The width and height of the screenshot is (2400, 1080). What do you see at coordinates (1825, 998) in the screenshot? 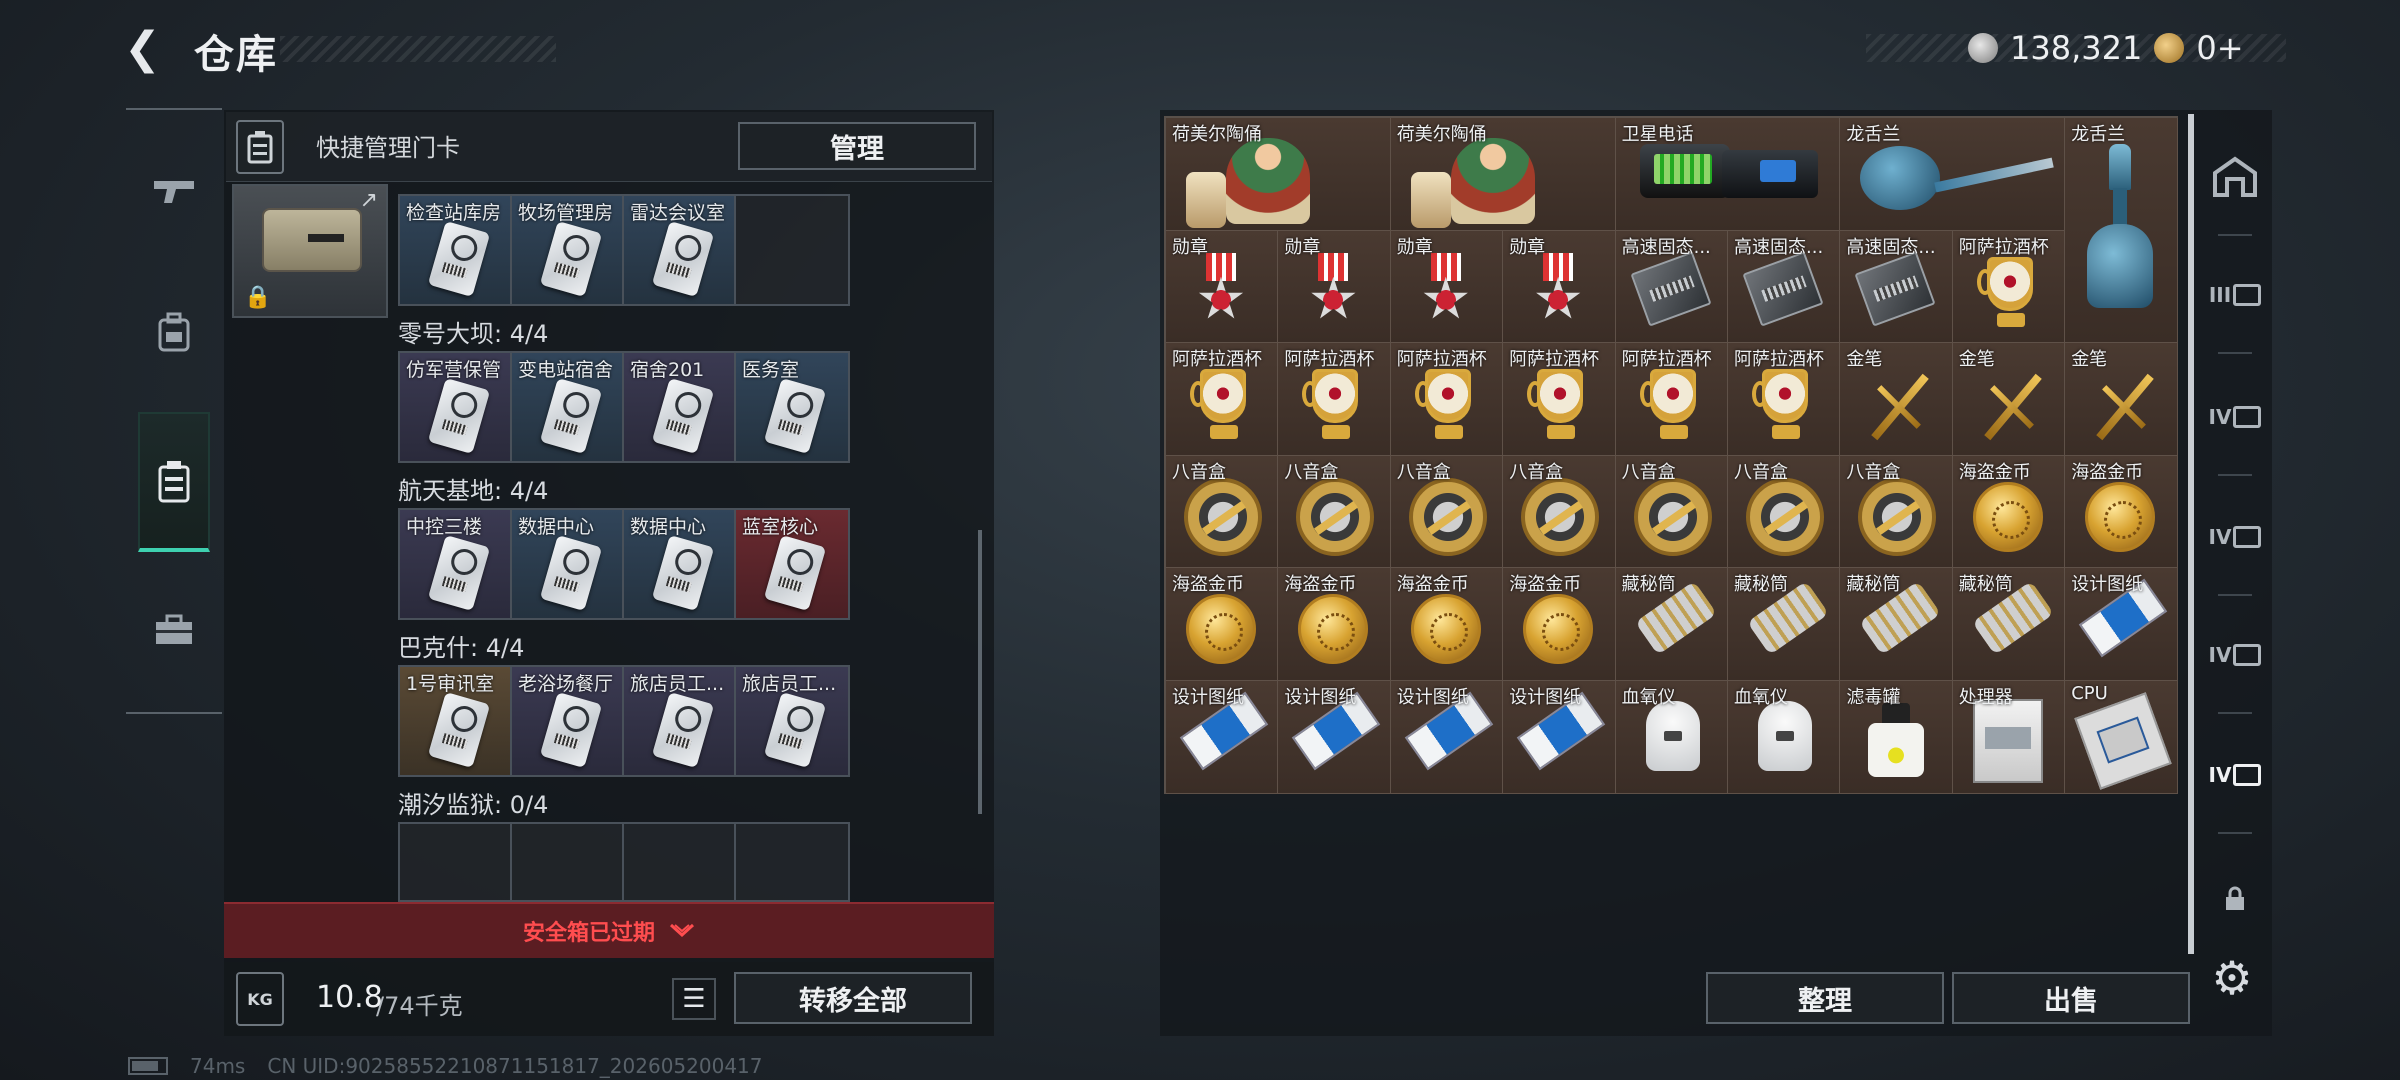
I see `sort-button: 整理` at bounding box center [1825, 998].